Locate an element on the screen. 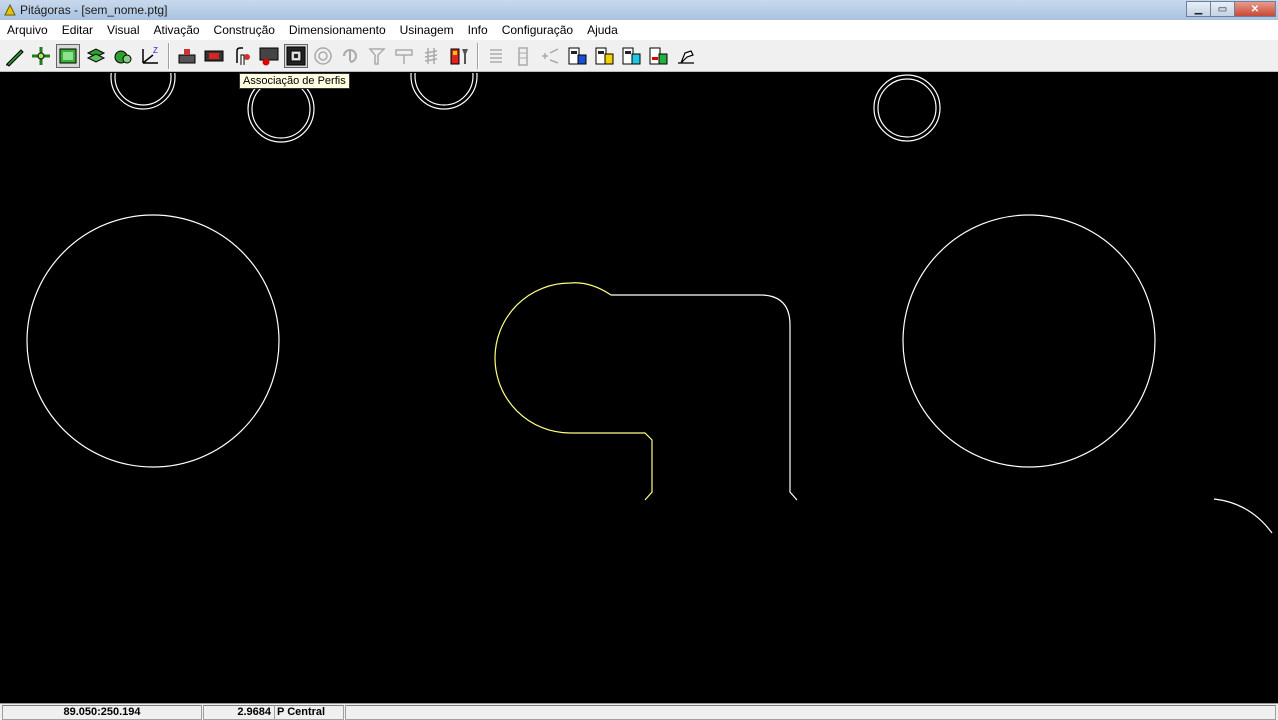  toolbar: Z is located at coordinates (639, 56).